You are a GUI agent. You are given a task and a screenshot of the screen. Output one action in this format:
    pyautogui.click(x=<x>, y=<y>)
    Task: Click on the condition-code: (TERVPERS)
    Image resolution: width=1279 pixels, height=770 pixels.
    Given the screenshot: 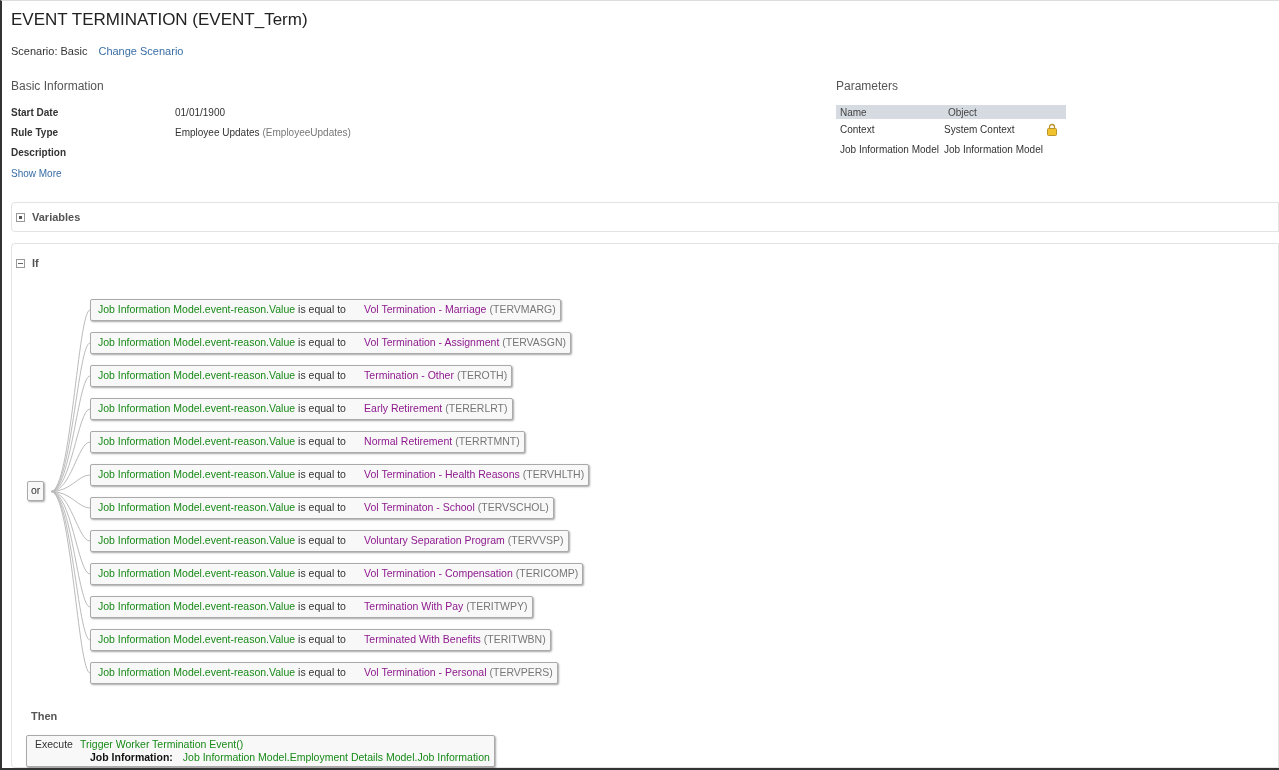 What is the action you would take?
    pyautogui.click(x=521, y=672)
    